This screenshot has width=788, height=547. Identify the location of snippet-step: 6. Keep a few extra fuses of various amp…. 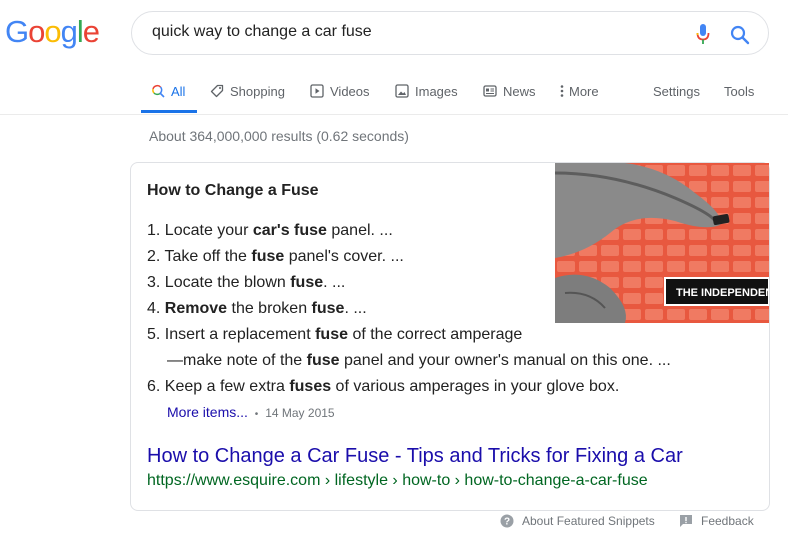
(409, 387).